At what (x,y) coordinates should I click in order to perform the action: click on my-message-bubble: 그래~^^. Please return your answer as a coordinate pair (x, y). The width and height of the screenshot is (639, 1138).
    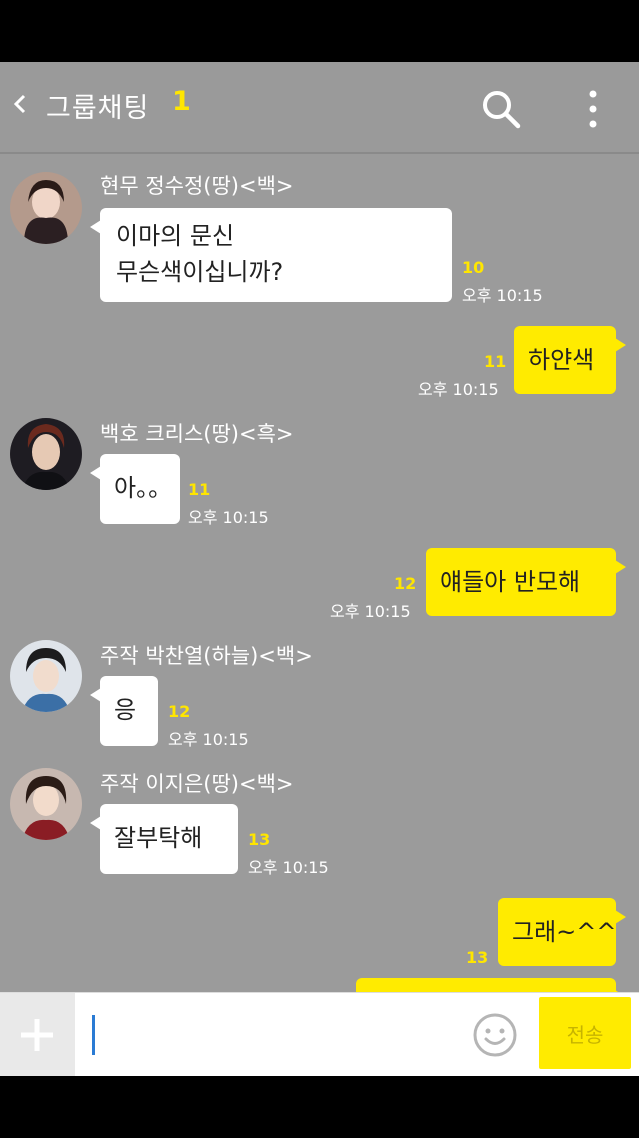
    Looking at the image, I should click on (562, 932).